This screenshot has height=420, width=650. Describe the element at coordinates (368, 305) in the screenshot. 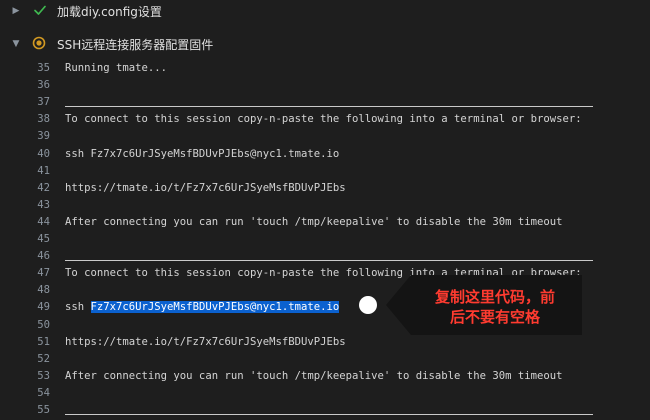

I see `pointer-dot` at that location.